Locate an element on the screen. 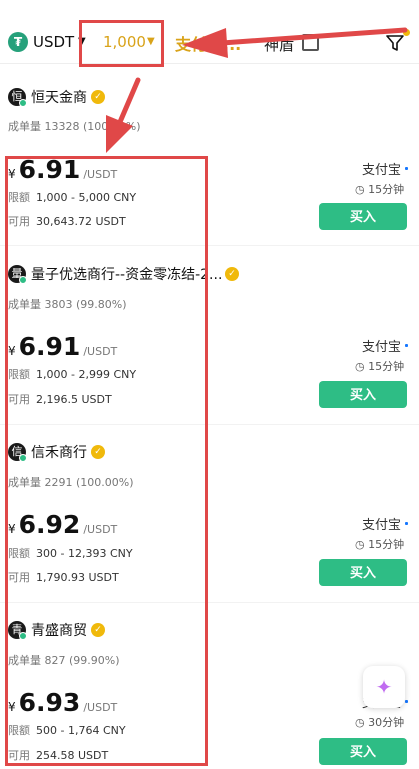 Image resolution: width=419 pixels, height=769 pixels. top-filter-bar: ₮ USDT ▼ 1,000 ▼ 支付宝... 神盾 is located at coordinates (209, 32).